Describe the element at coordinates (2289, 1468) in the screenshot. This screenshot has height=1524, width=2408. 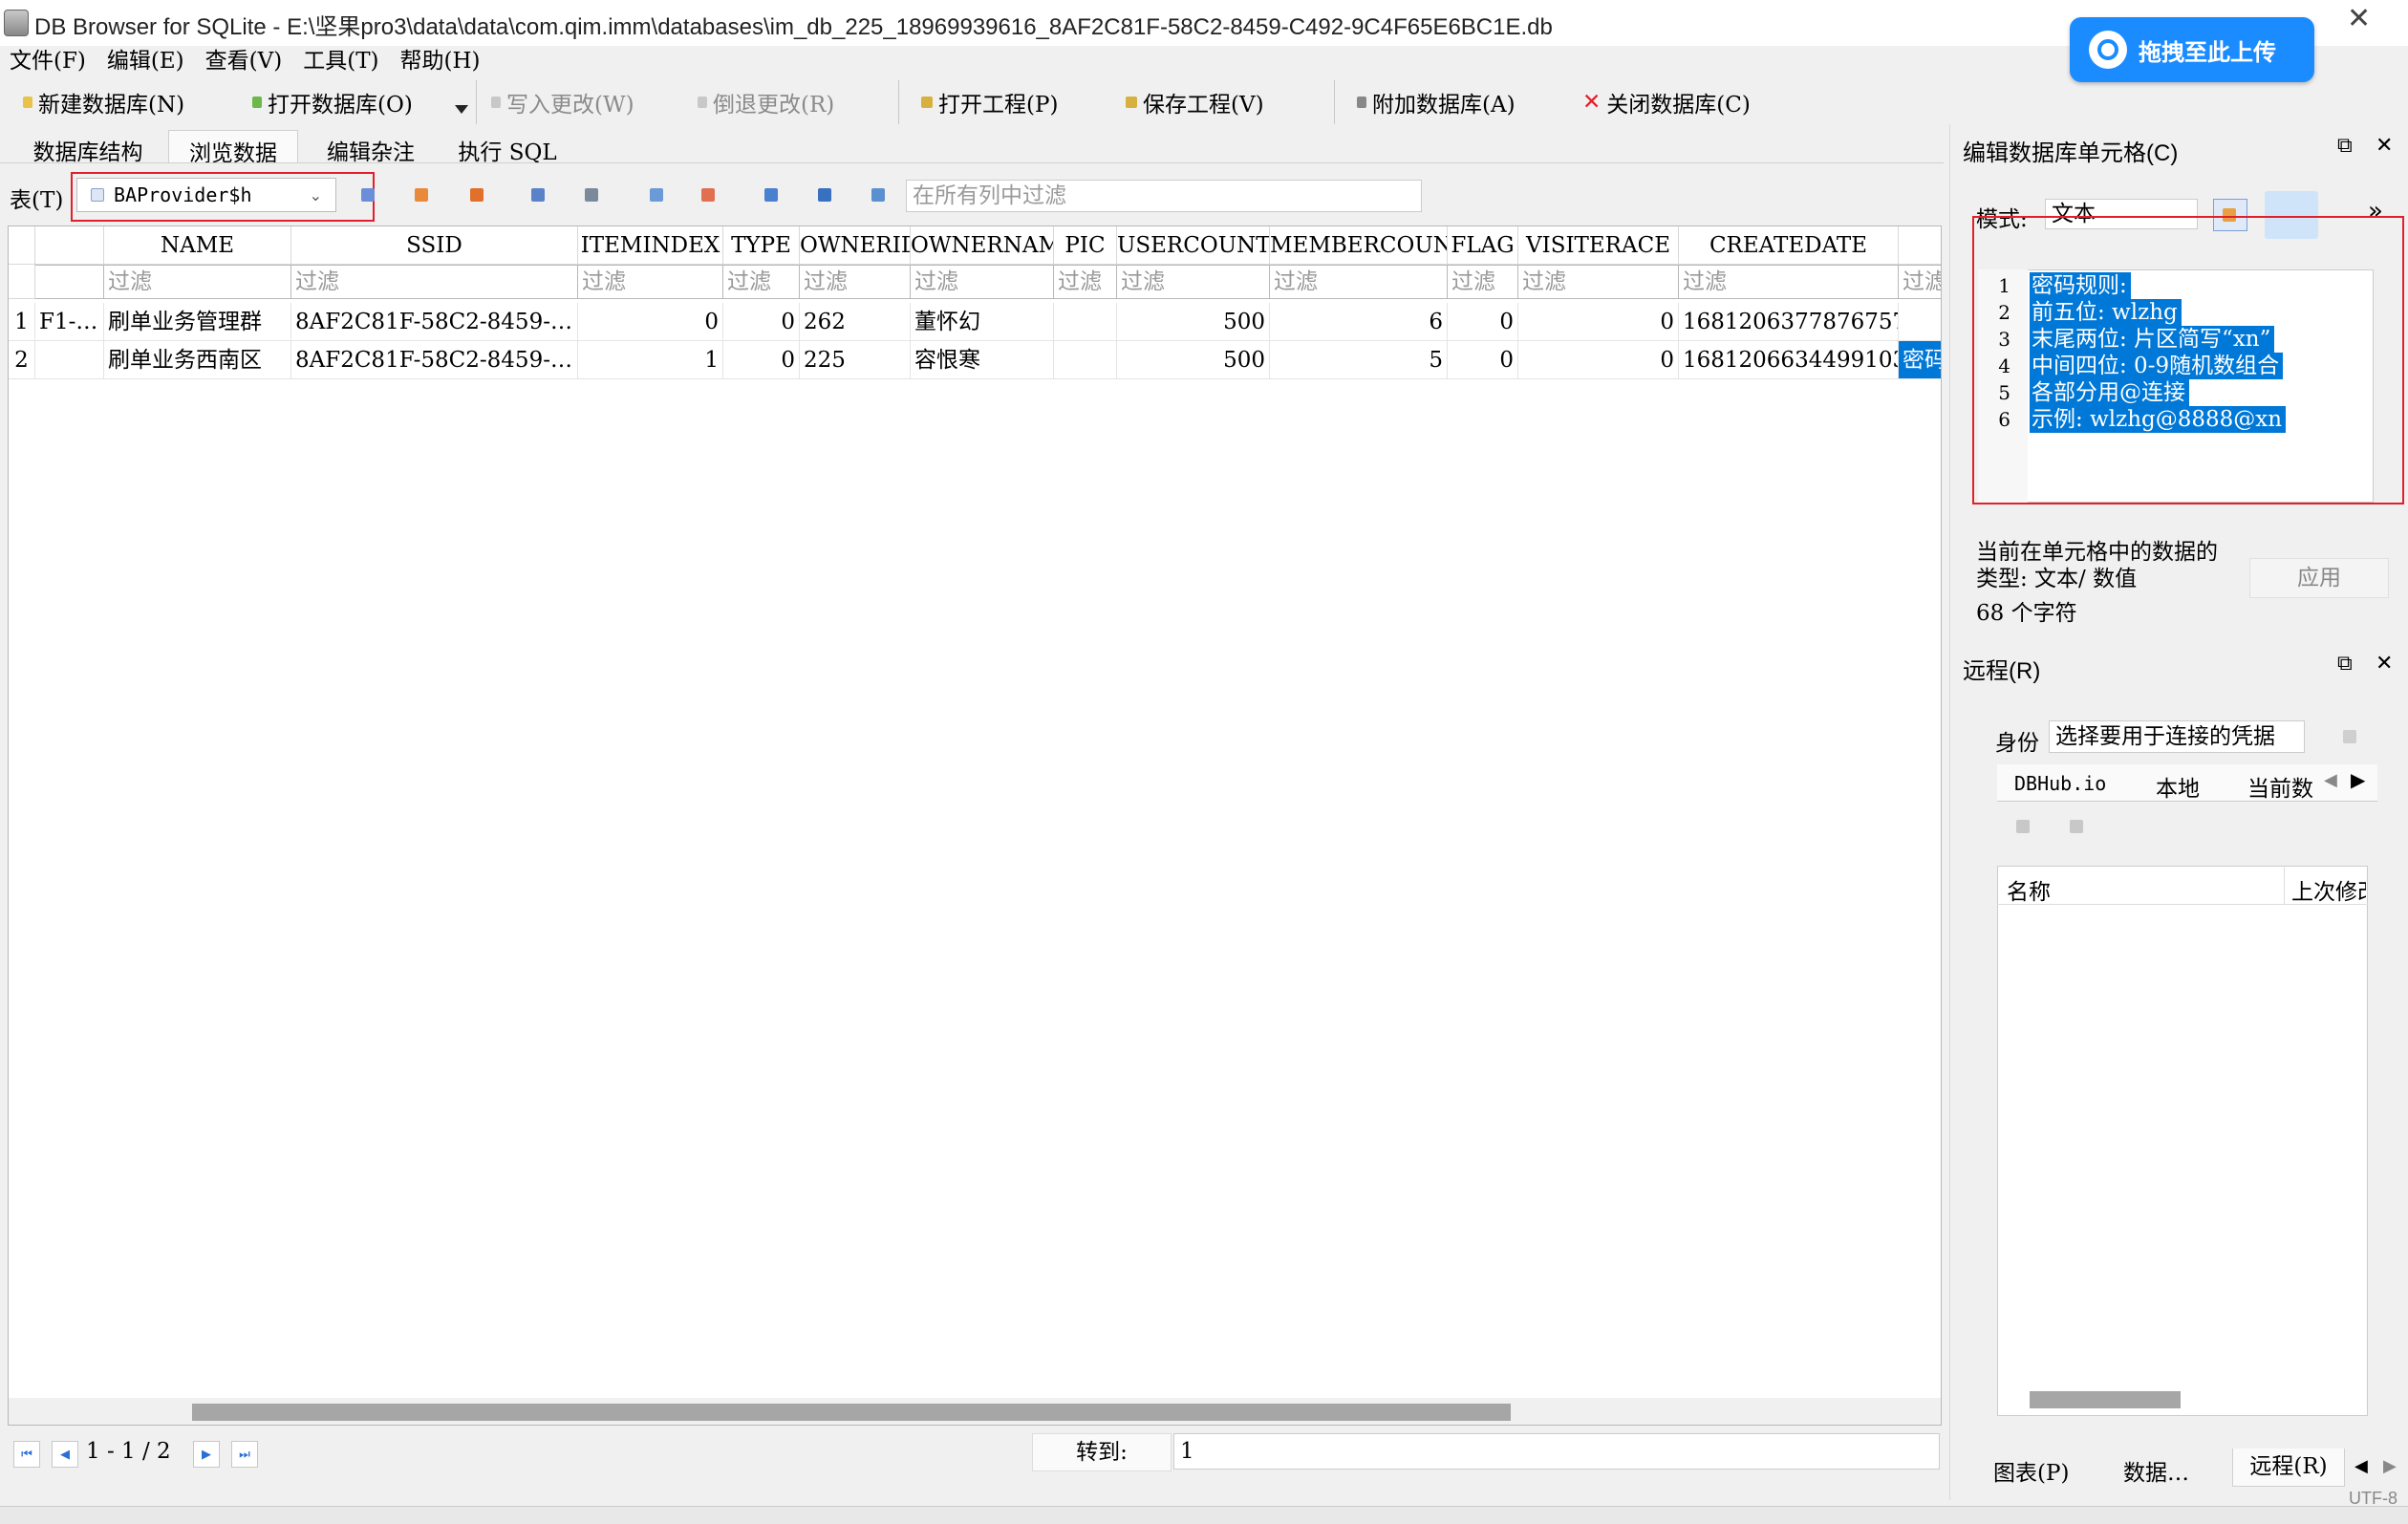
I see `tab-remote: 远程(R)` at that location.